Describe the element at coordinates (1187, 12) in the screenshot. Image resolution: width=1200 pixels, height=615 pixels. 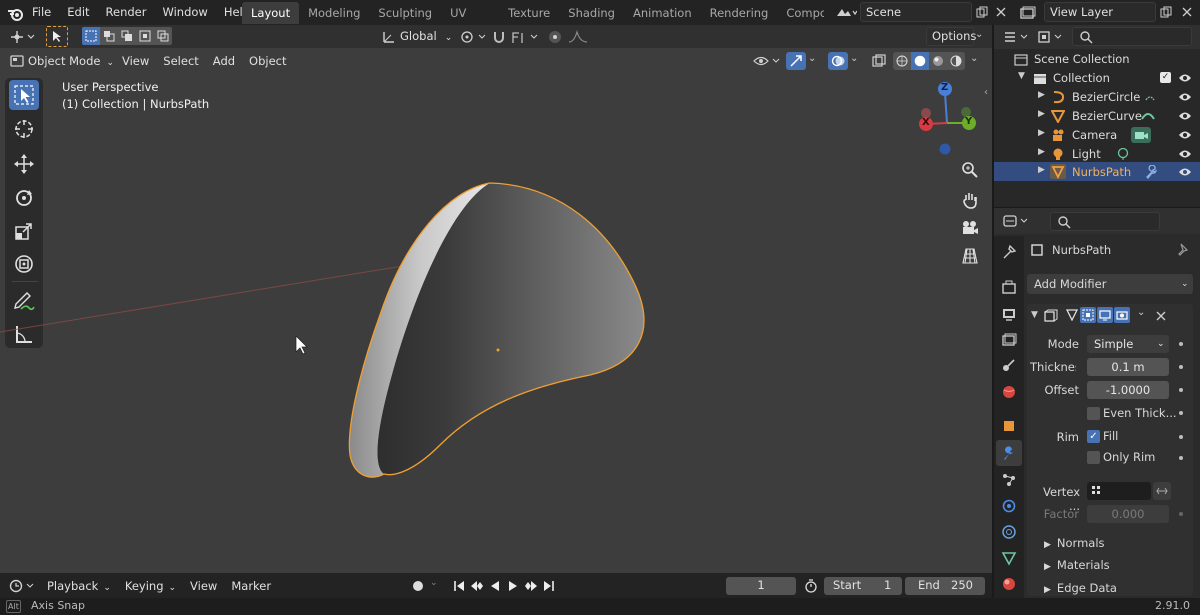
I see `remove-view-layer-icon` at that location.